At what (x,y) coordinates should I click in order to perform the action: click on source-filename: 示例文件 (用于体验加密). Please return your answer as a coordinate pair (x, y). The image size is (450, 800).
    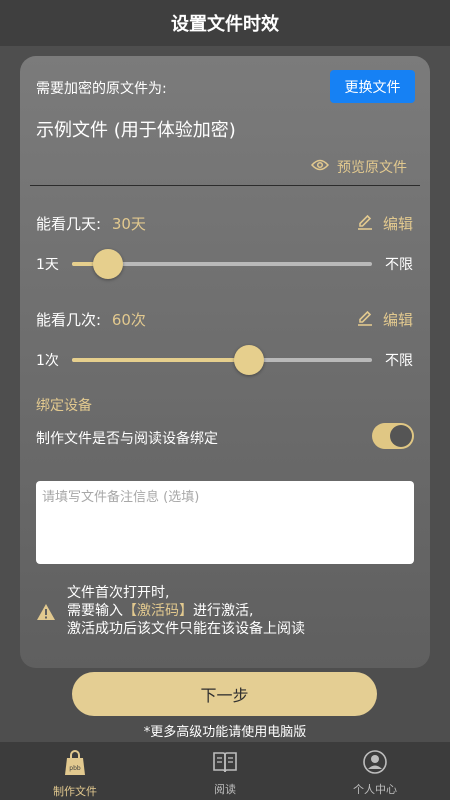
    Looking at the image, I should click on (136, 130).